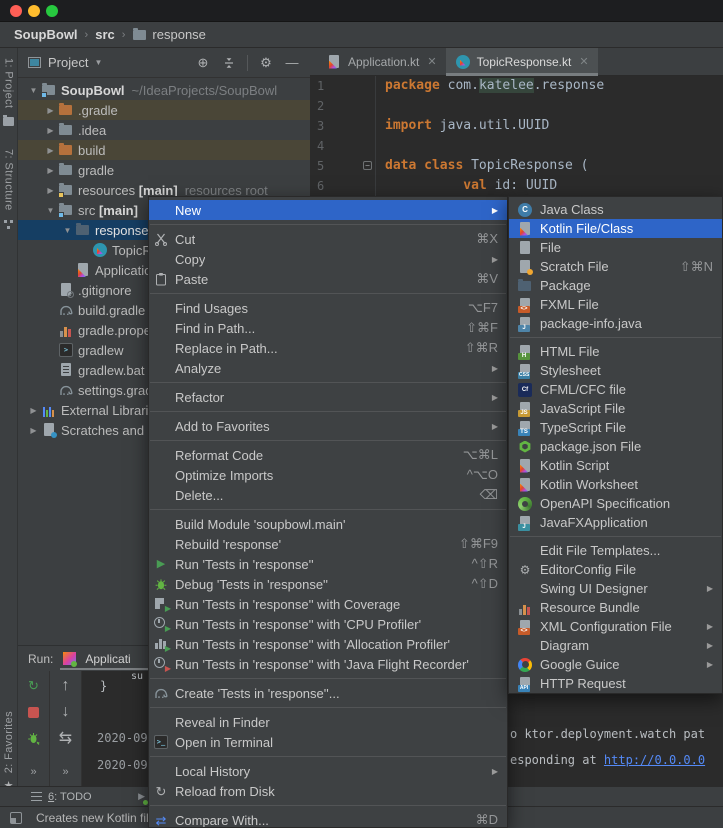 The image size is (723, 828). Describe the element at coordinates (516, 86) in the screenshot. I see `code-line-1: 1 package com.katelee.response` at that location.